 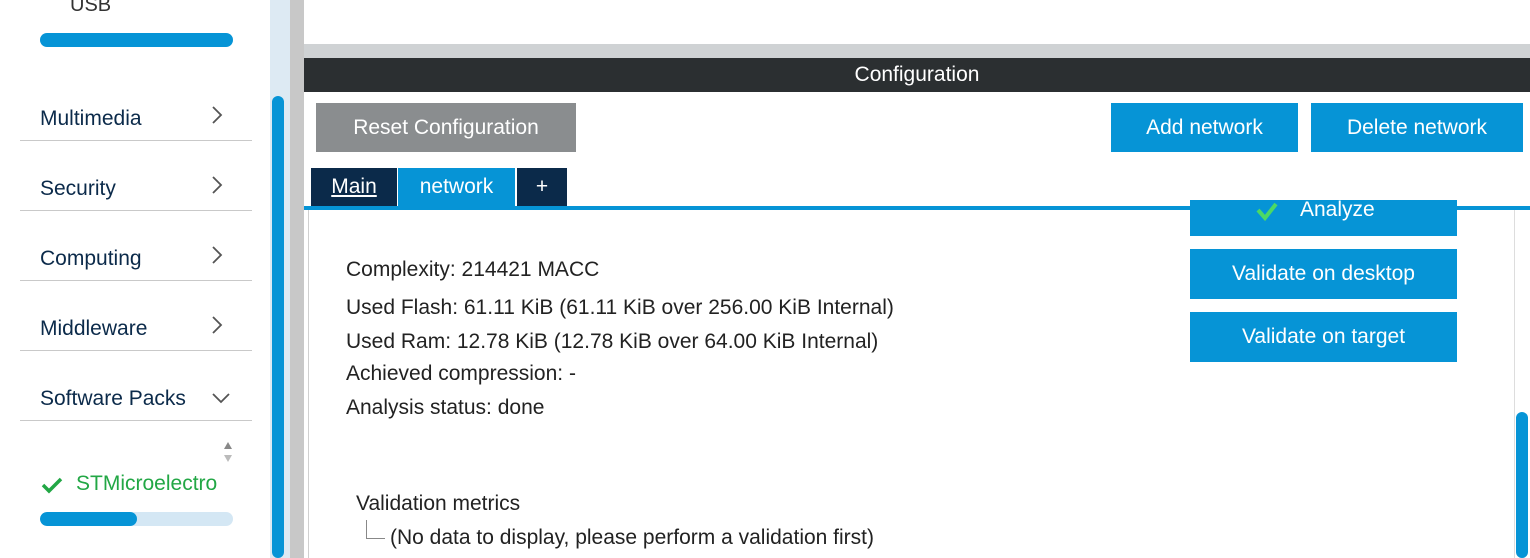 What do you see at coordinates (446, 127) in the screenshot?
I see `reset-configuration-button: Reset Configuration` at bounding box center [446, 127].